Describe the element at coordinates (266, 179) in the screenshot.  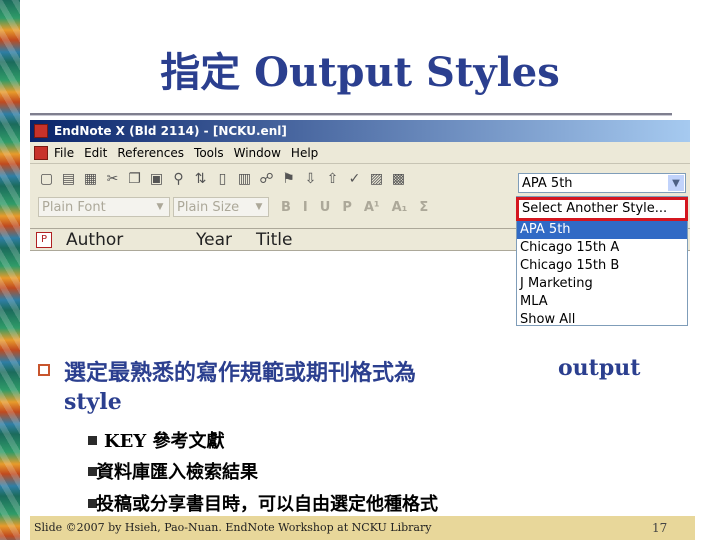
I see `link-icon: ☍` at that location.